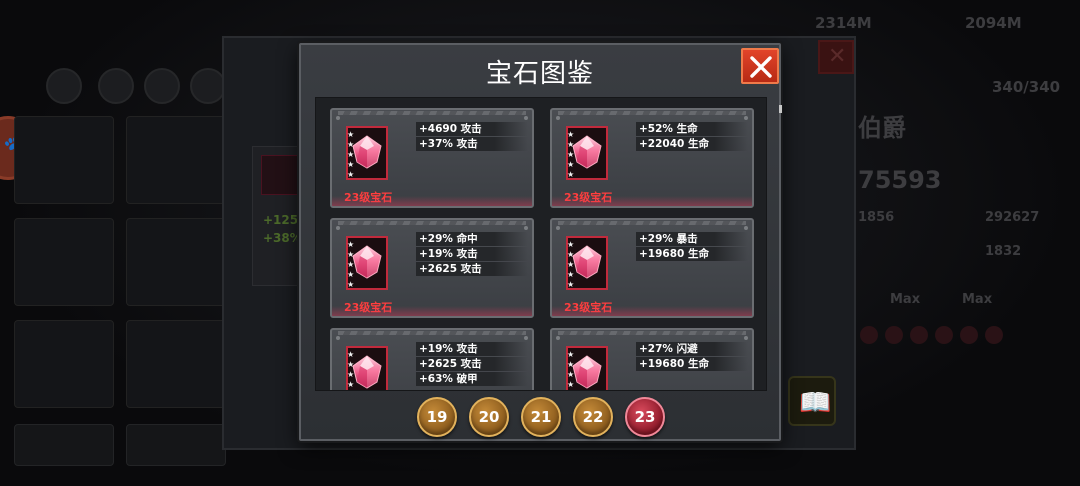 Image resolution: width=1080 pixels, height=486 pixels. I want to click on bg-card-stat-2: +38%, so click(282, 238).